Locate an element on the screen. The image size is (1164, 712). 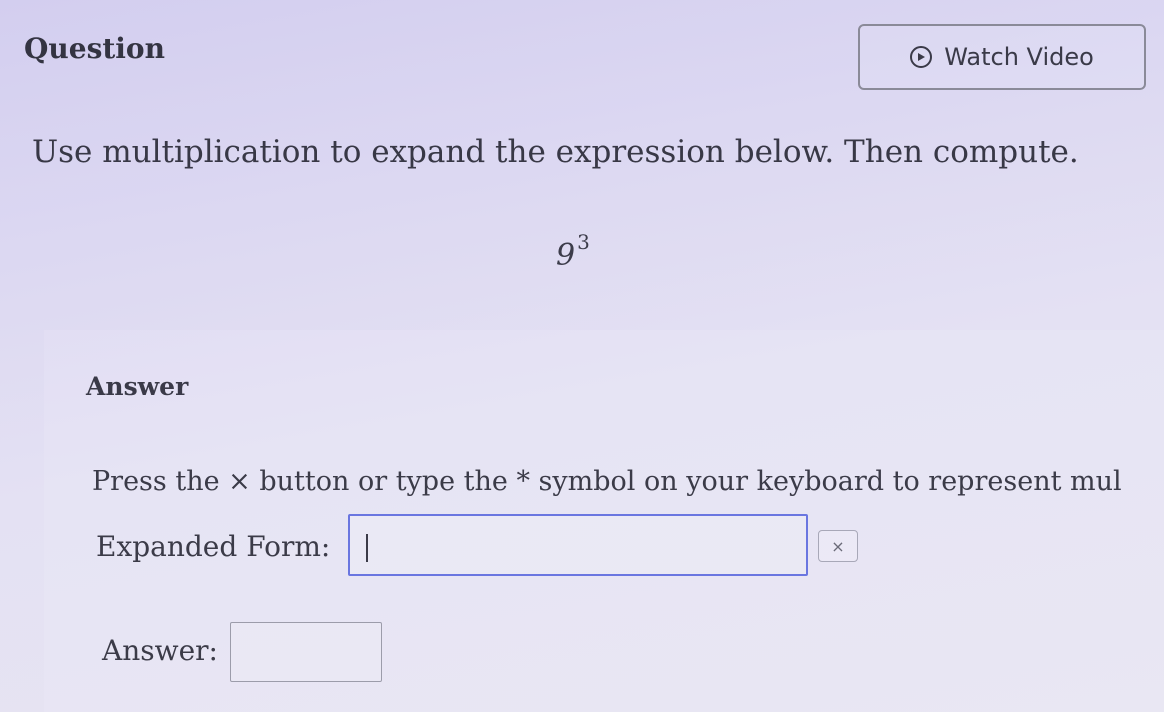
watch-video-button: Watch Video is located at coordinates (1002, 57).